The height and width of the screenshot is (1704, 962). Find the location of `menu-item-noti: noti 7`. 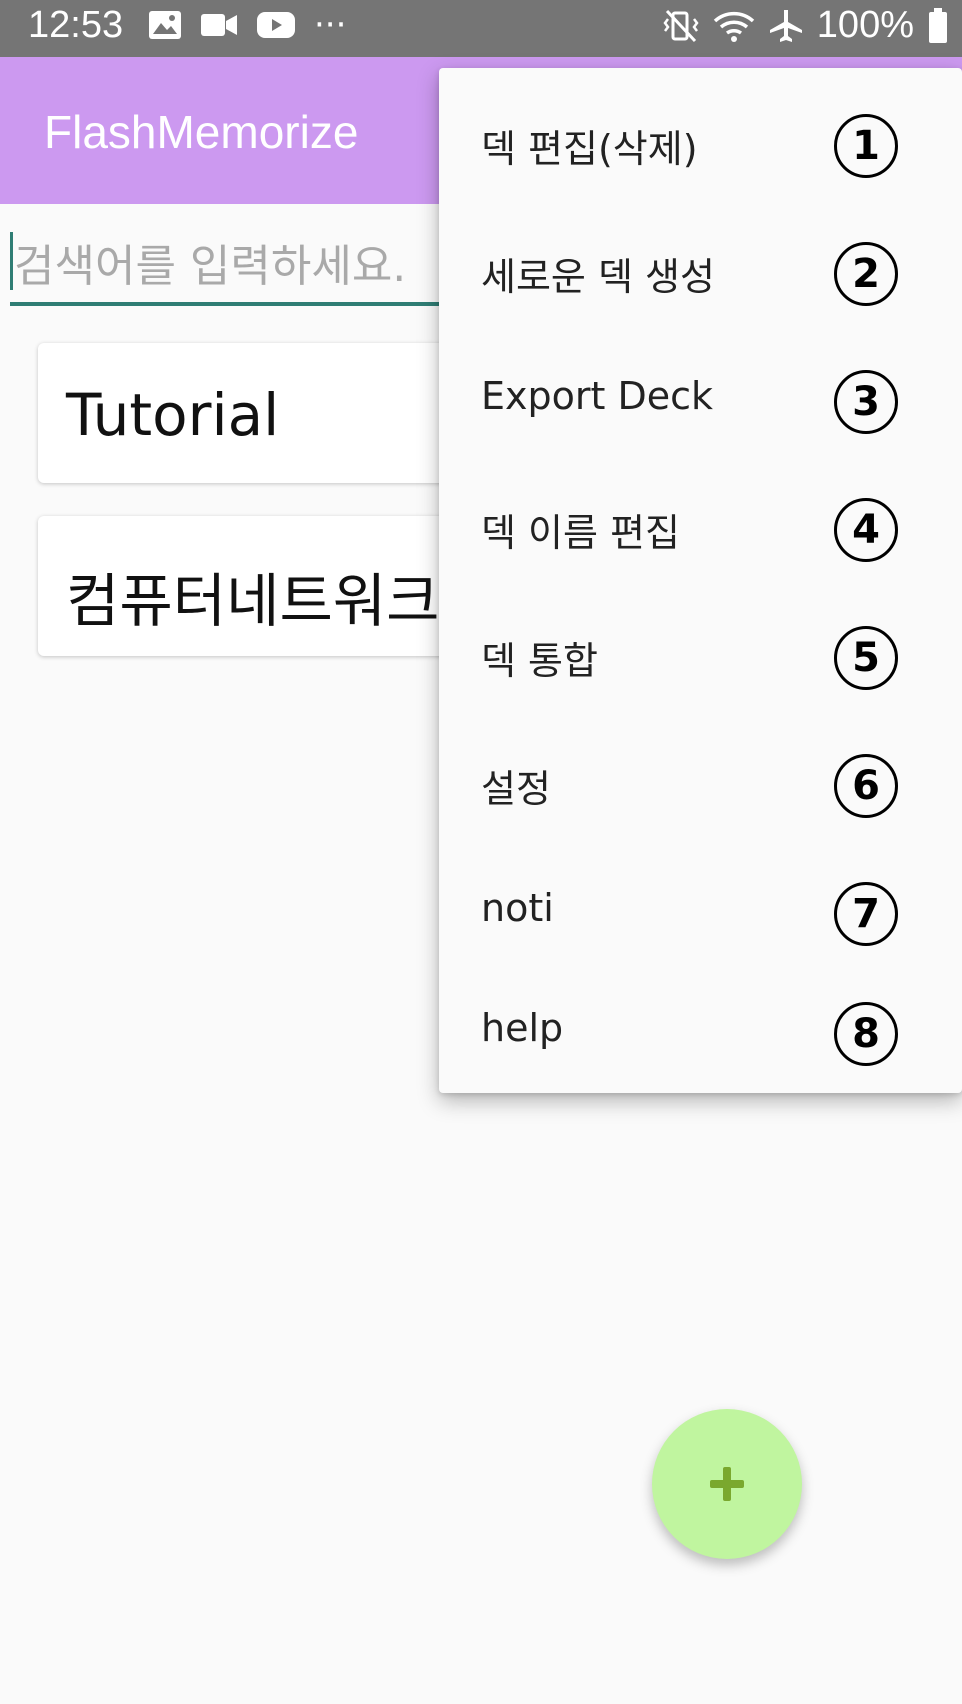

menu-item-noti: noti 7 is located at coordinates (700, 913).